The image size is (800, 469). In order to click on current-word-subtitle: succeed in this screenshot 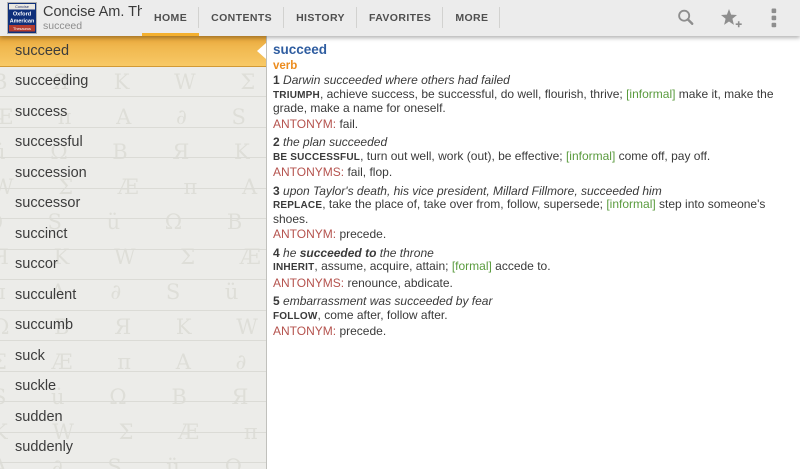, I will do `click(63, 26)`.